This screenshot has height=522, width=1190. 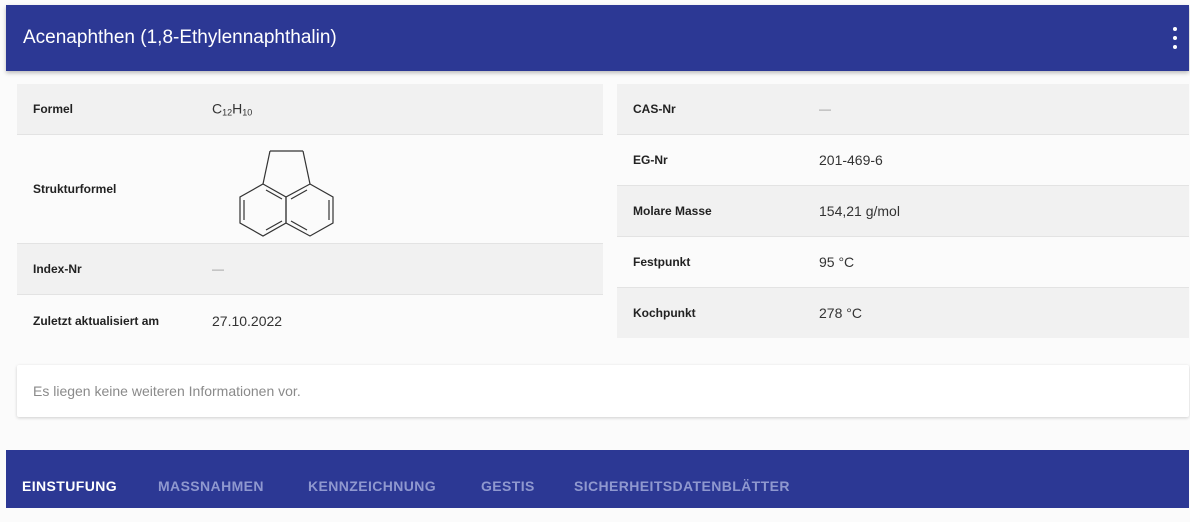 I want to click on row-kochpunkt: Kochpunkt 278 °C, so click(x=903, y=313).